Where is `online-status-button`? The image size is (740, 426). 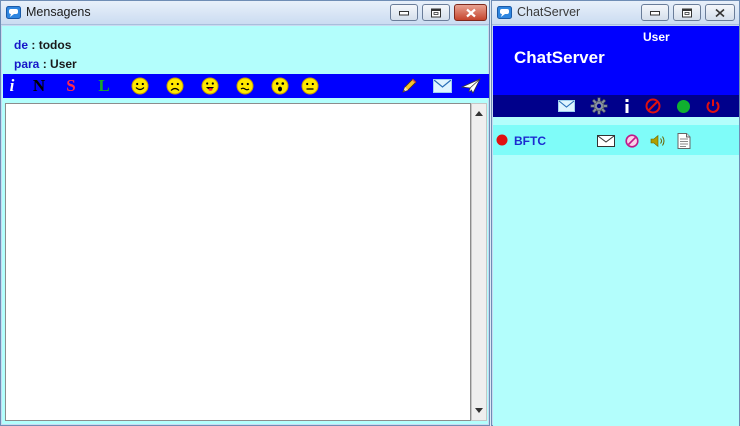 online-status-button is located at coordinates (683, 106).